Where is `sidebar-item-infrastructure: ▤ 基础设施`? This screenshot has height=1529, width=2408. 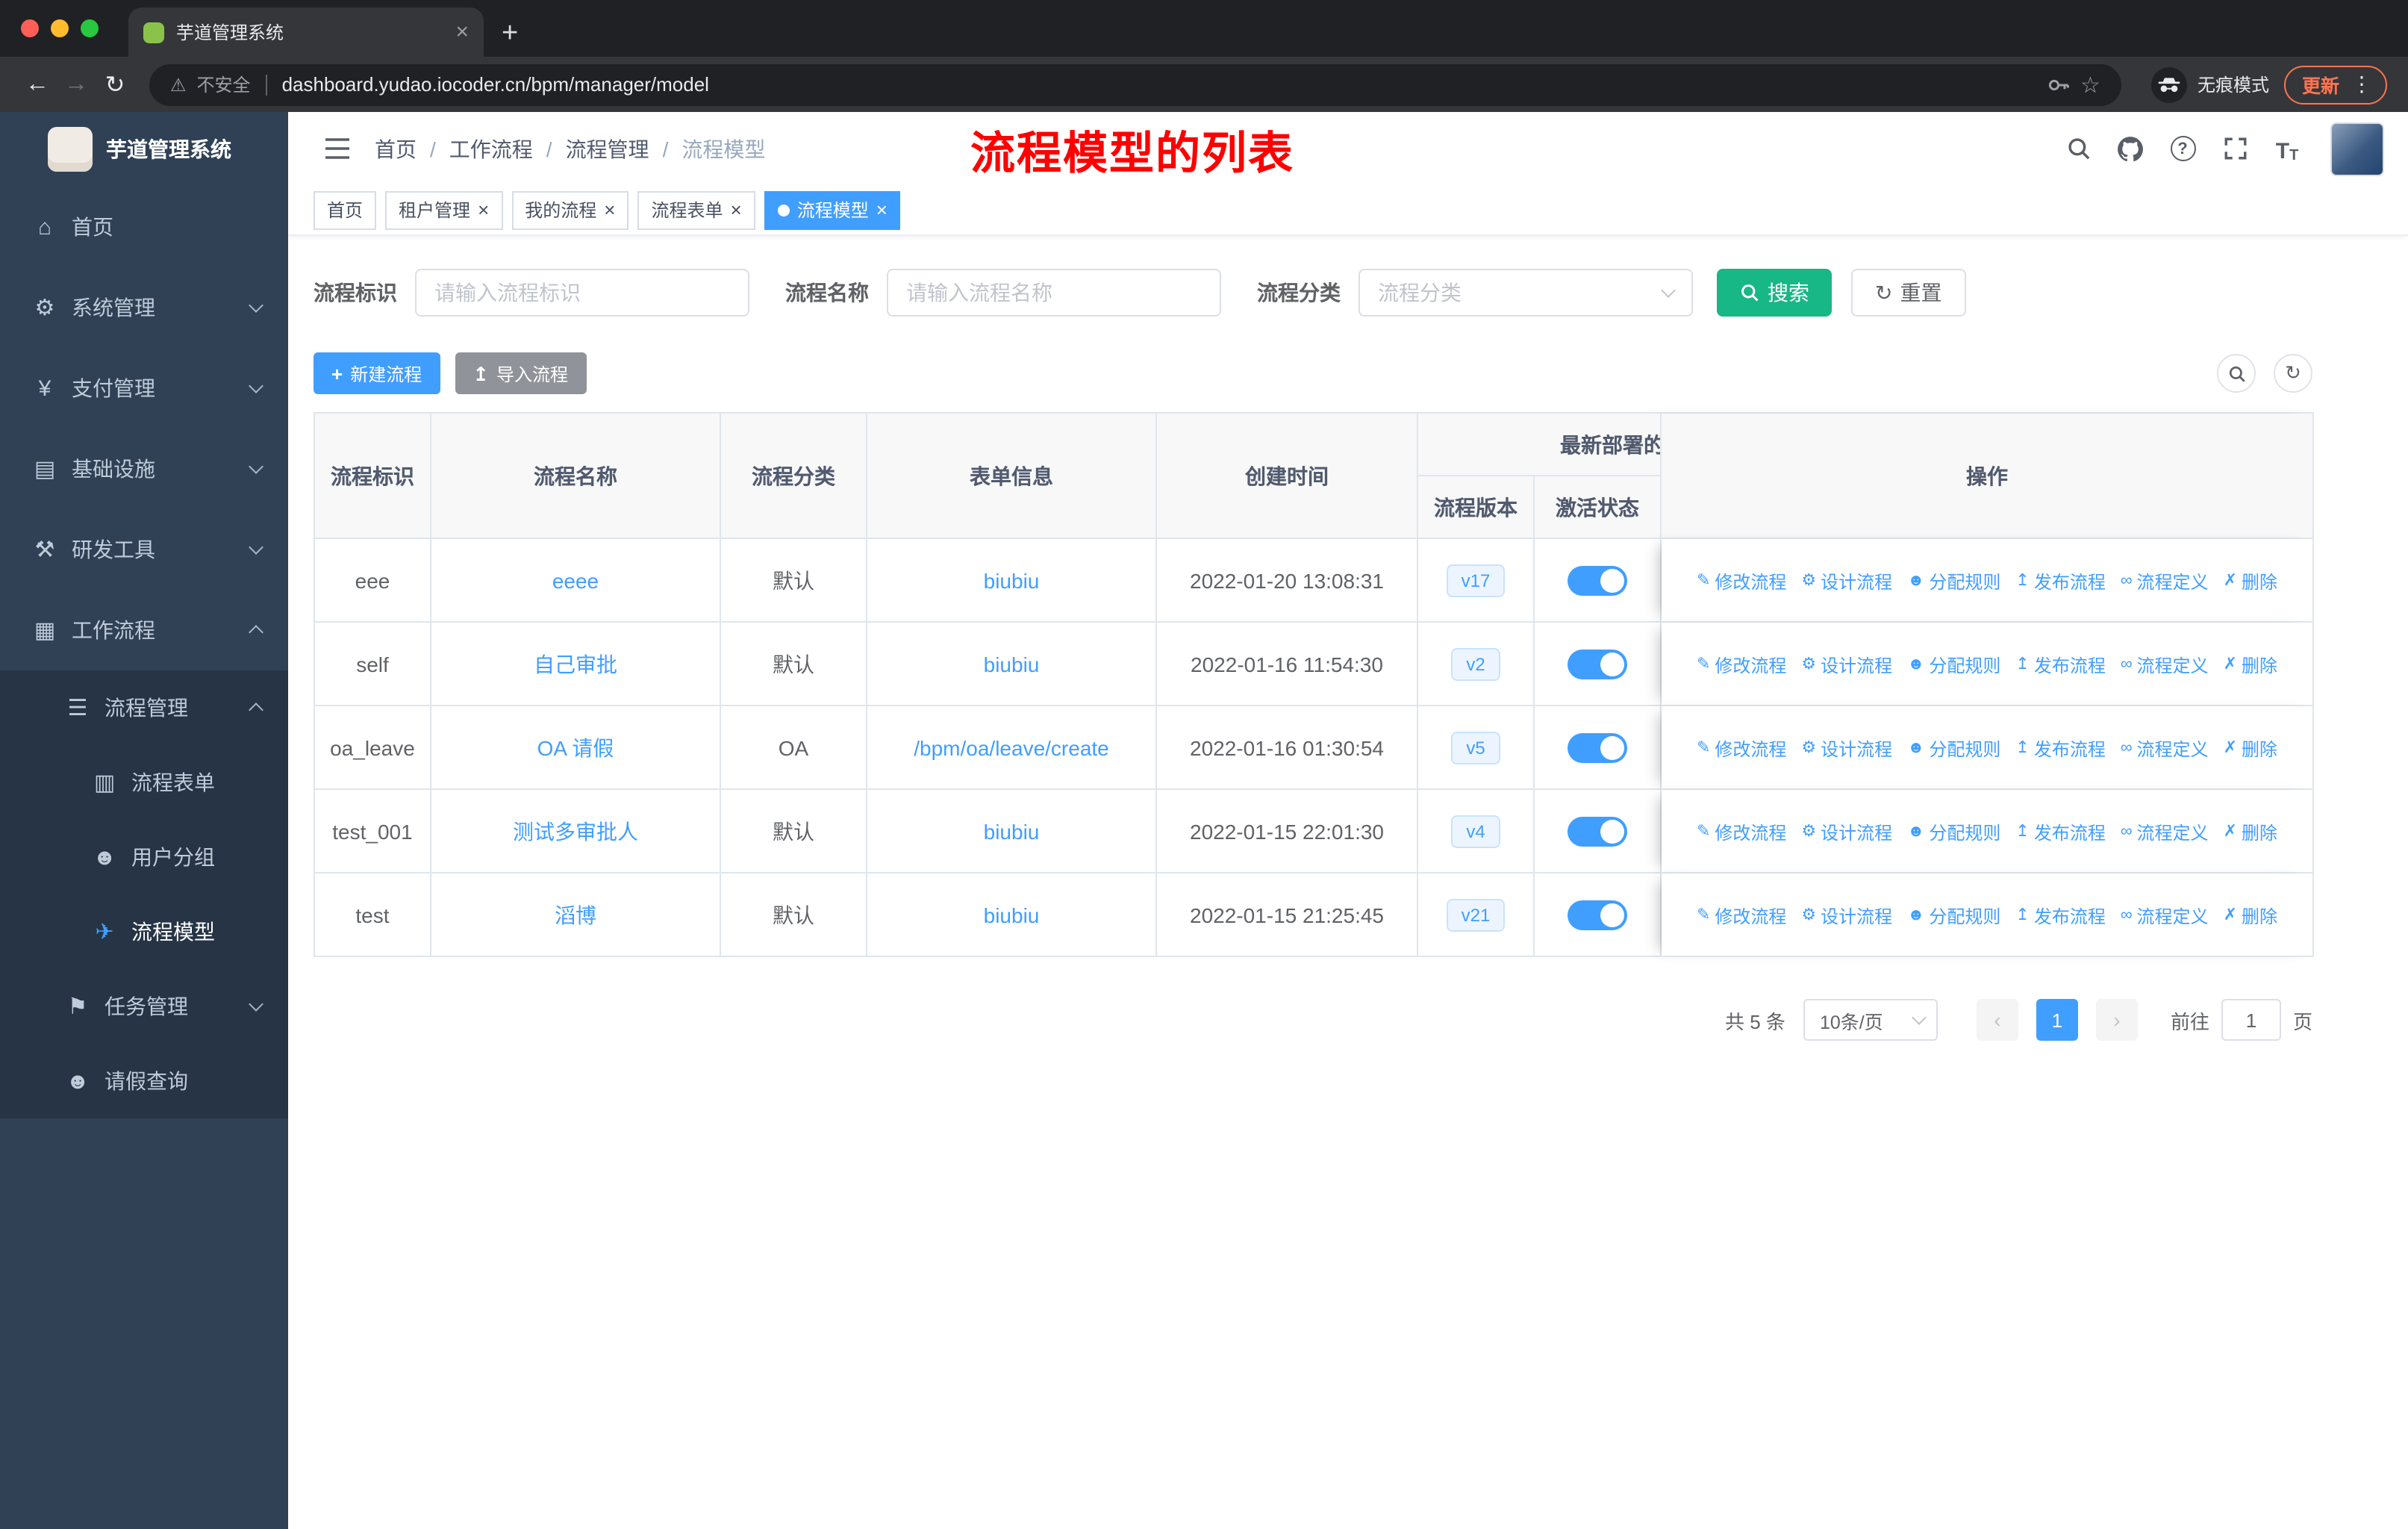
sidebar-item-infrastructure: ▤ 基础设施 is located at coordinates (144, 469).